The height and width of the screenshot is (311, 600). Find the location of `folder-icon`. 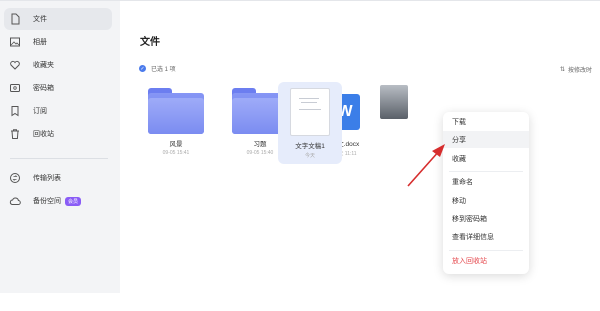

folder-icon is located at coordinates (176, 111).